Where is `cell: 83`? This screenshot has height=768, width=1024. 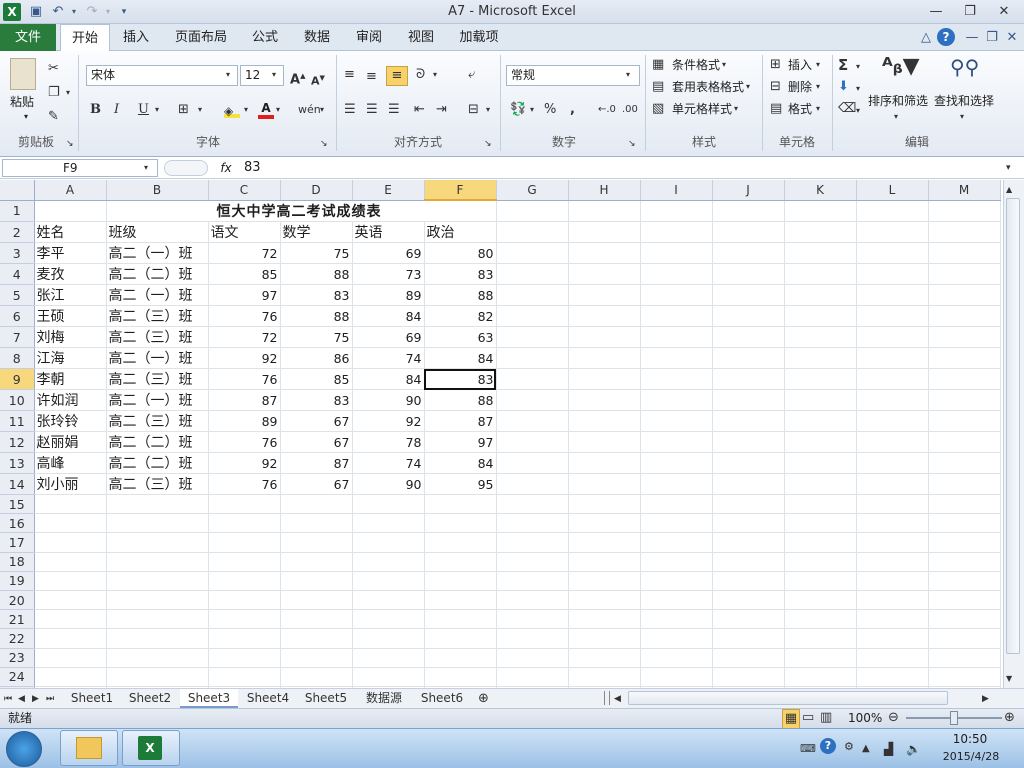 cell: 83 is located at coordinates (460, 274).